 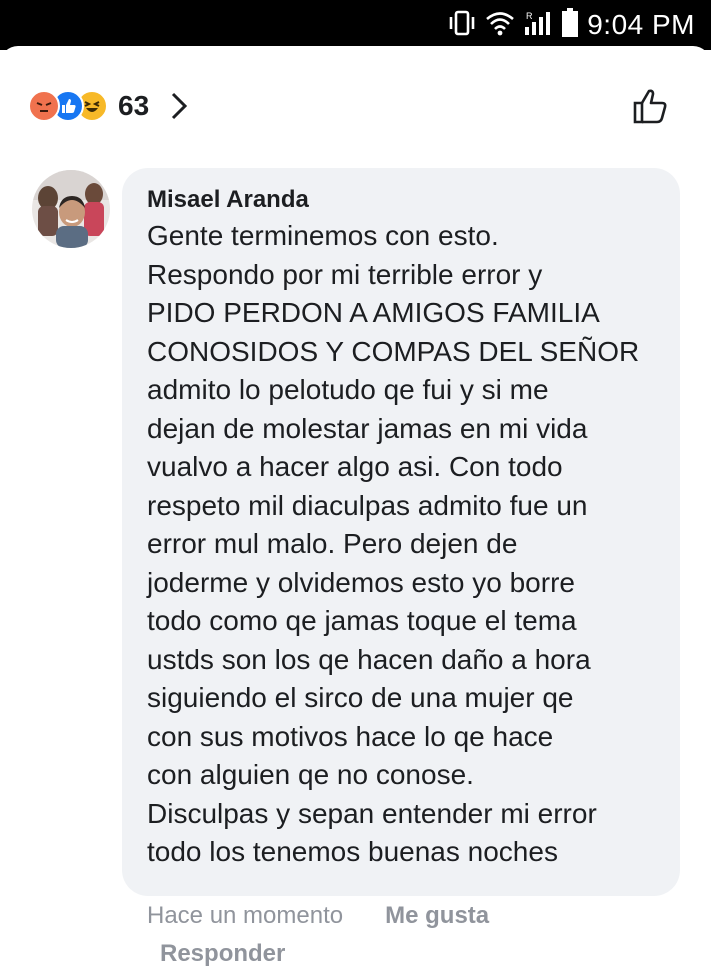 What do you see at coordinates (348, 389) in the screenshot?
I see `comment-line: admito lo pelotudo qe fui y si me` at bounding box center [348, 389].